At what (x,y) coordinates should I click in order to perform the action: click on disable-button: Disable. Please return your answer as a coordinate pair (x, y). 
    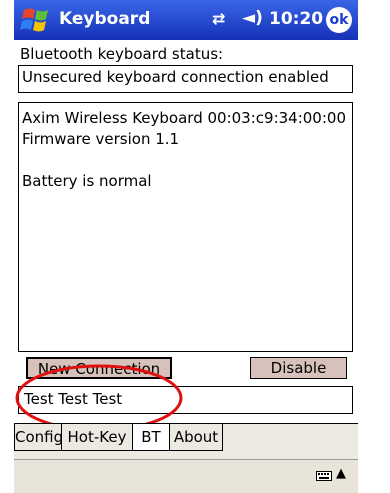
    Looking at the image, I should click on (298, 368).